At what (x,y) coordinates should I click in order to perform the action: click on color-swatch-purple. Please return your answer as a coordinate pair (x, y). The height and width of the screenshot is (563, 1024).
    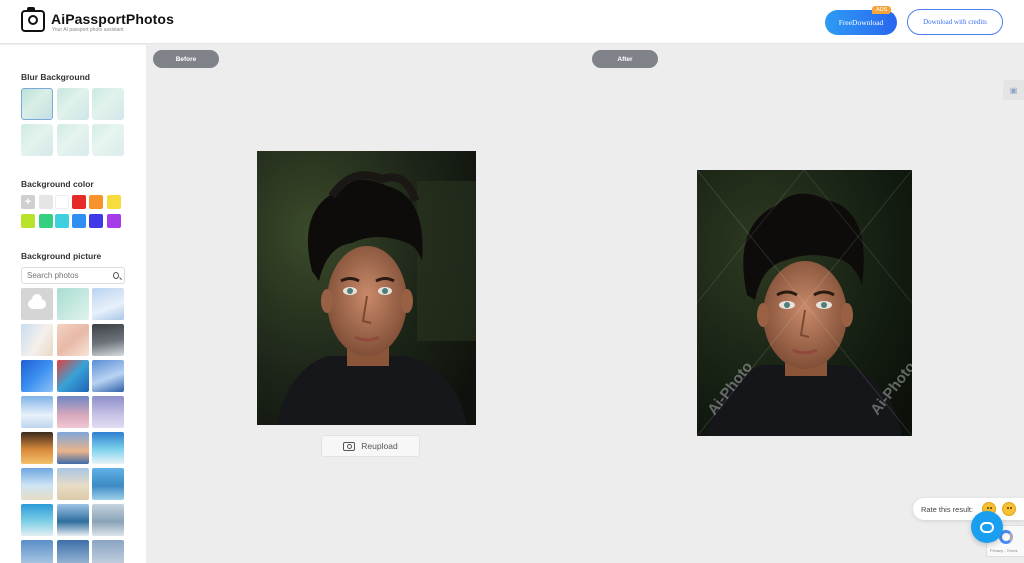
    Looking at the image, I should click on (114, 221).